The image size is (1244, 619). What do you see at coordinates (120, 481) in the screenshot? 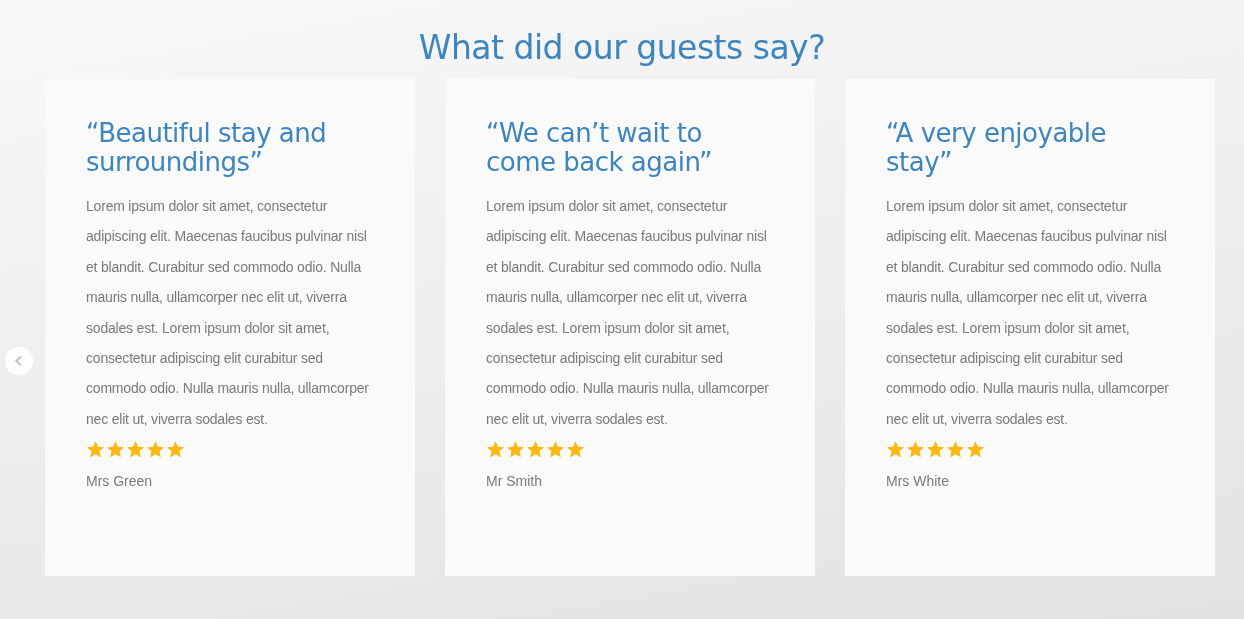
I see `review-author: Mrs Green` at bounding box center [120, 481].